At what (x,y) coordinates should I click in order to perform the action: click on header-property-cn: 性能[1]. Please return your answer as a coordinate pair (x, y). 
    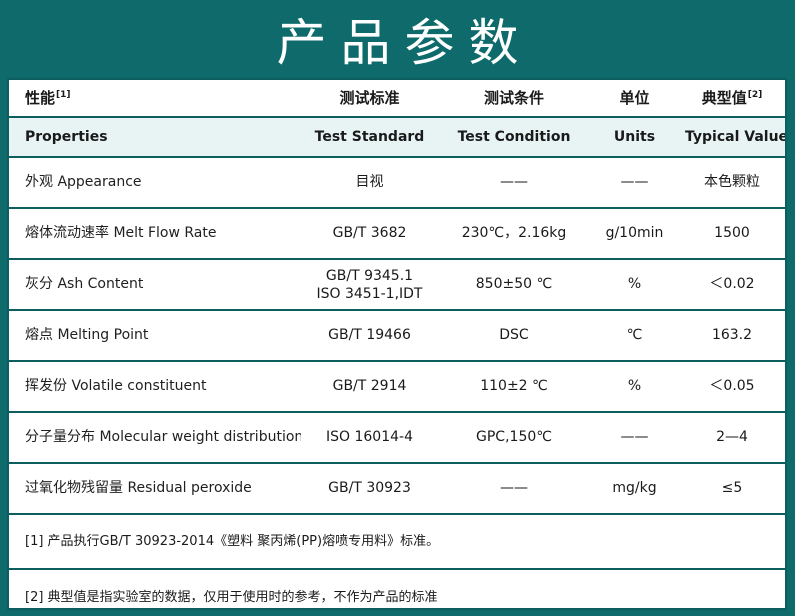
    Looking at the image, I should click on (155, 99).